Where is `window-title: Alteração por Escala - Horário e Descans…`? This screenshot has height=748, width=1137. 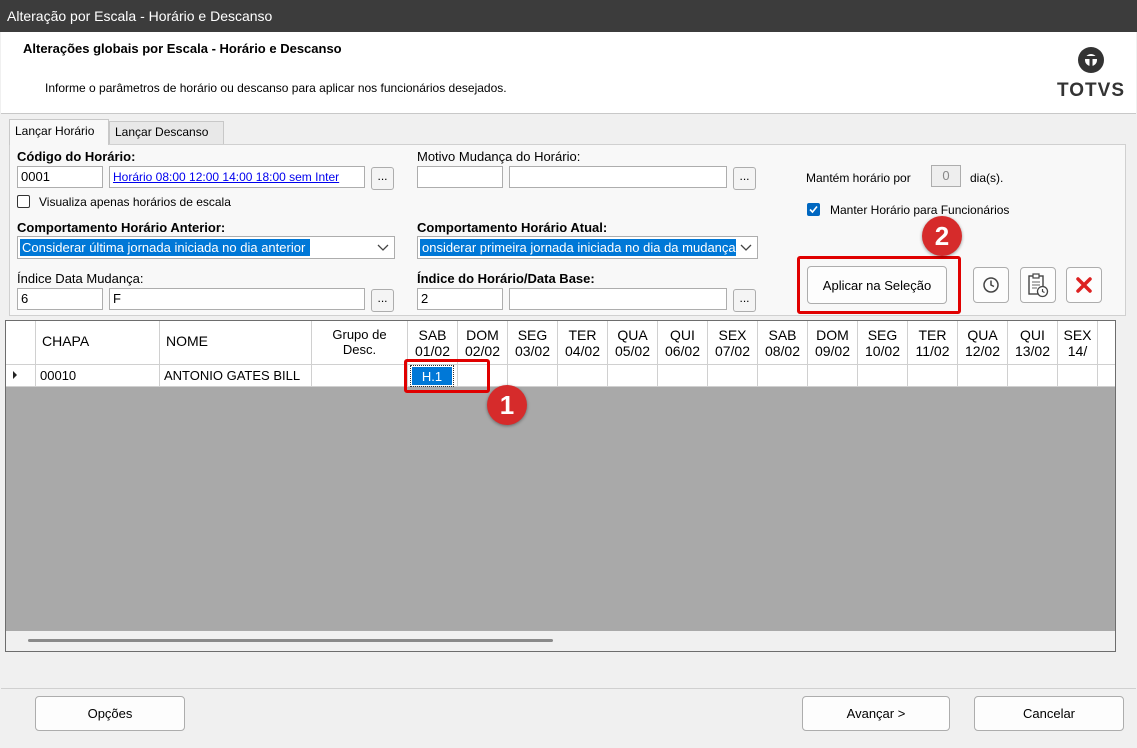 window-title: Alteração por Escala - Horário e Descans… is located at coordinates (140, 16).